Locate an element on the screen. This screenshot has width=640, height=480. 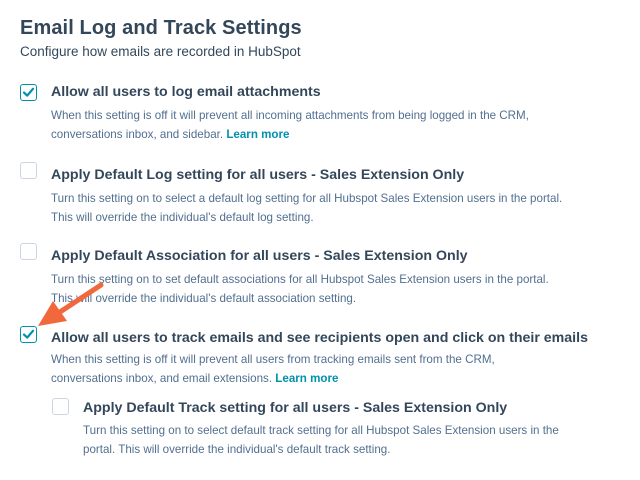
track-emails-checkbox is located at coordinates (28, 334).